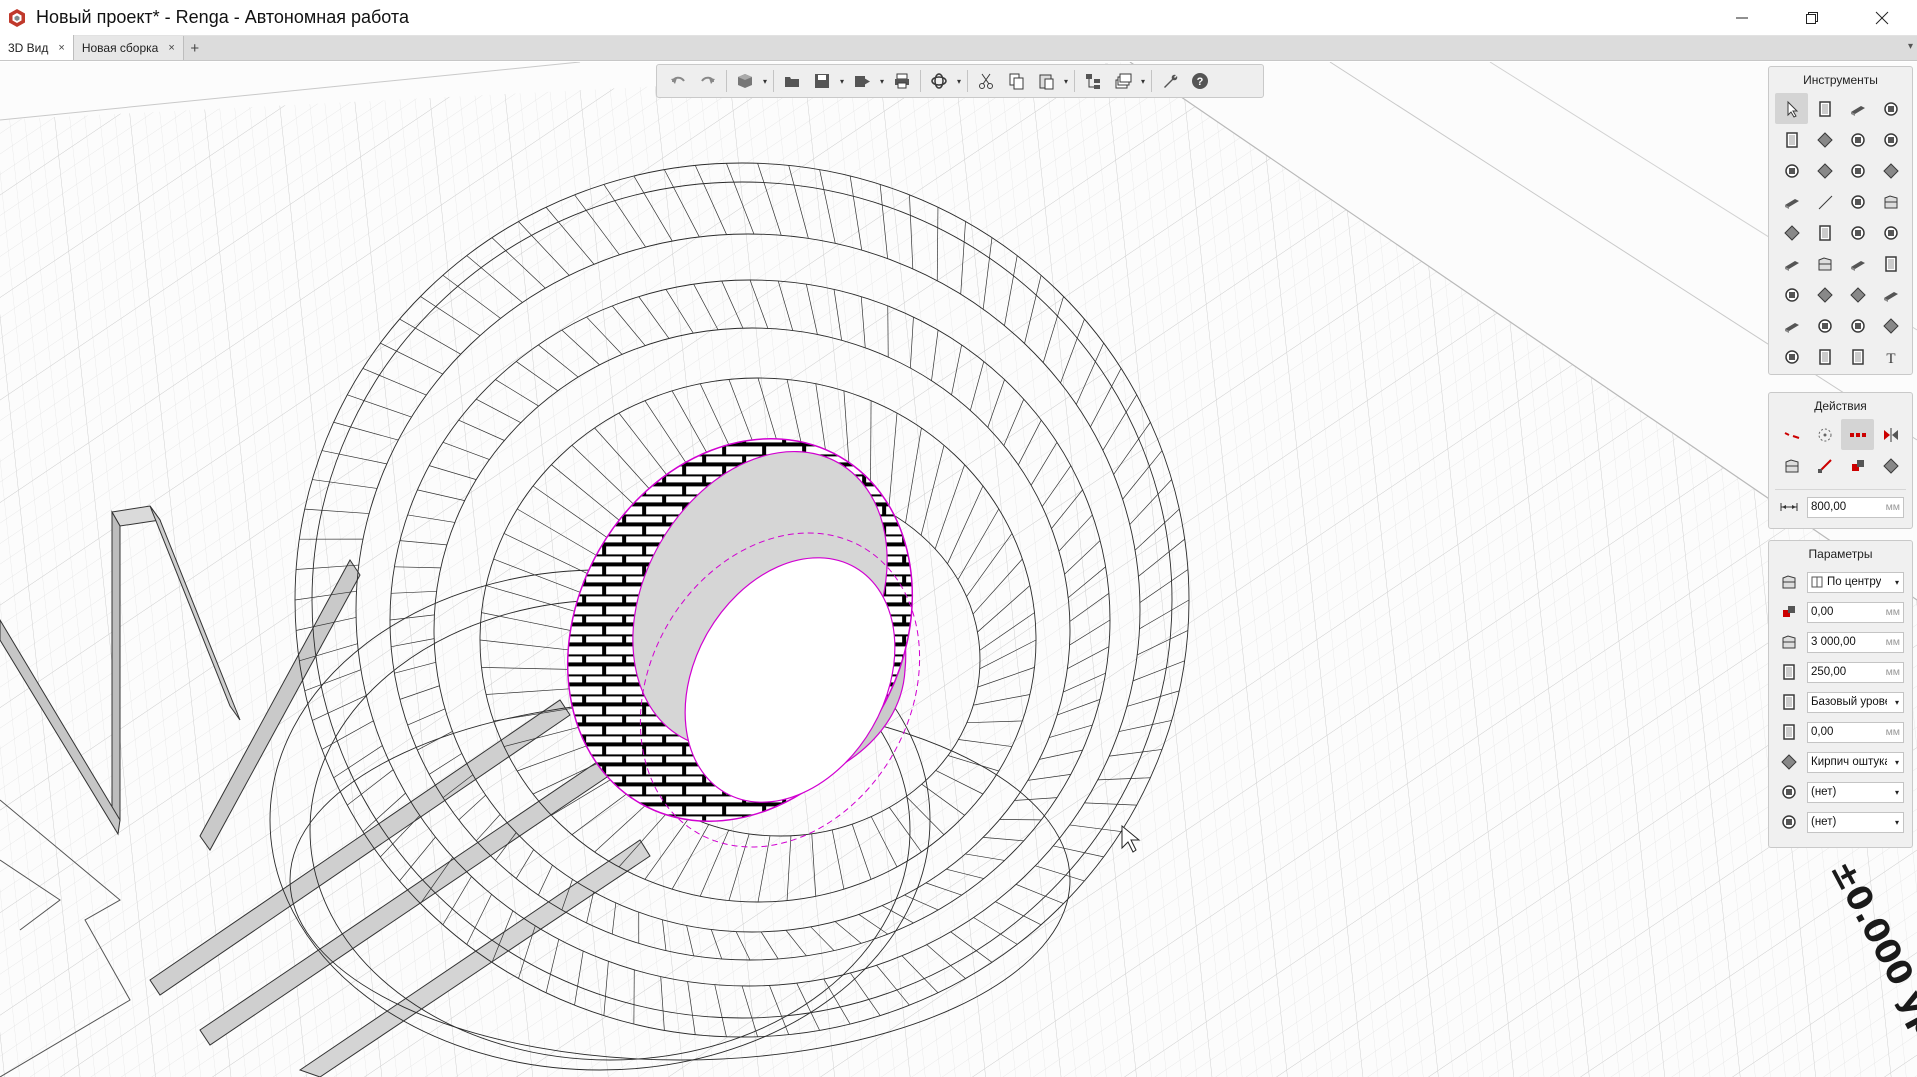 This screenshot has height=1077, width=1917. Describe the element at coordinates (862, 81) in the screenshot. I see `export-button` at that location.